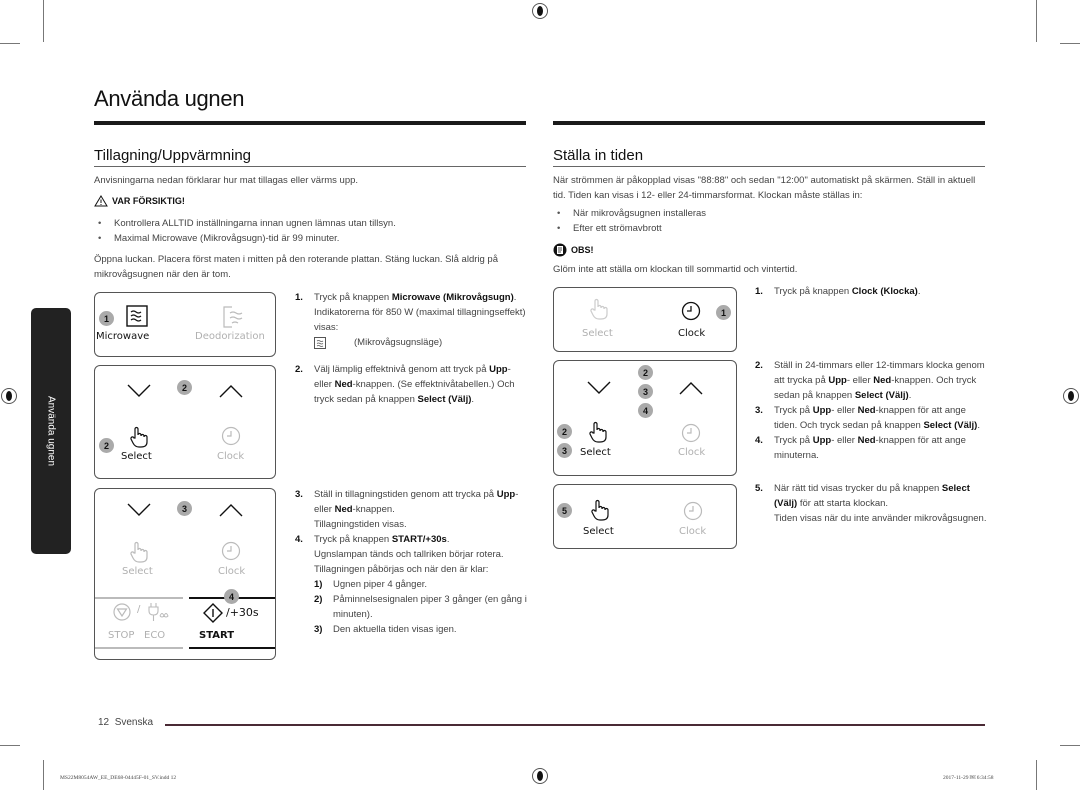 The image size is (1080, 790). Describe the element at coordinates (184, 508) in the screenshot. I see `step-badge: 3` at that location.